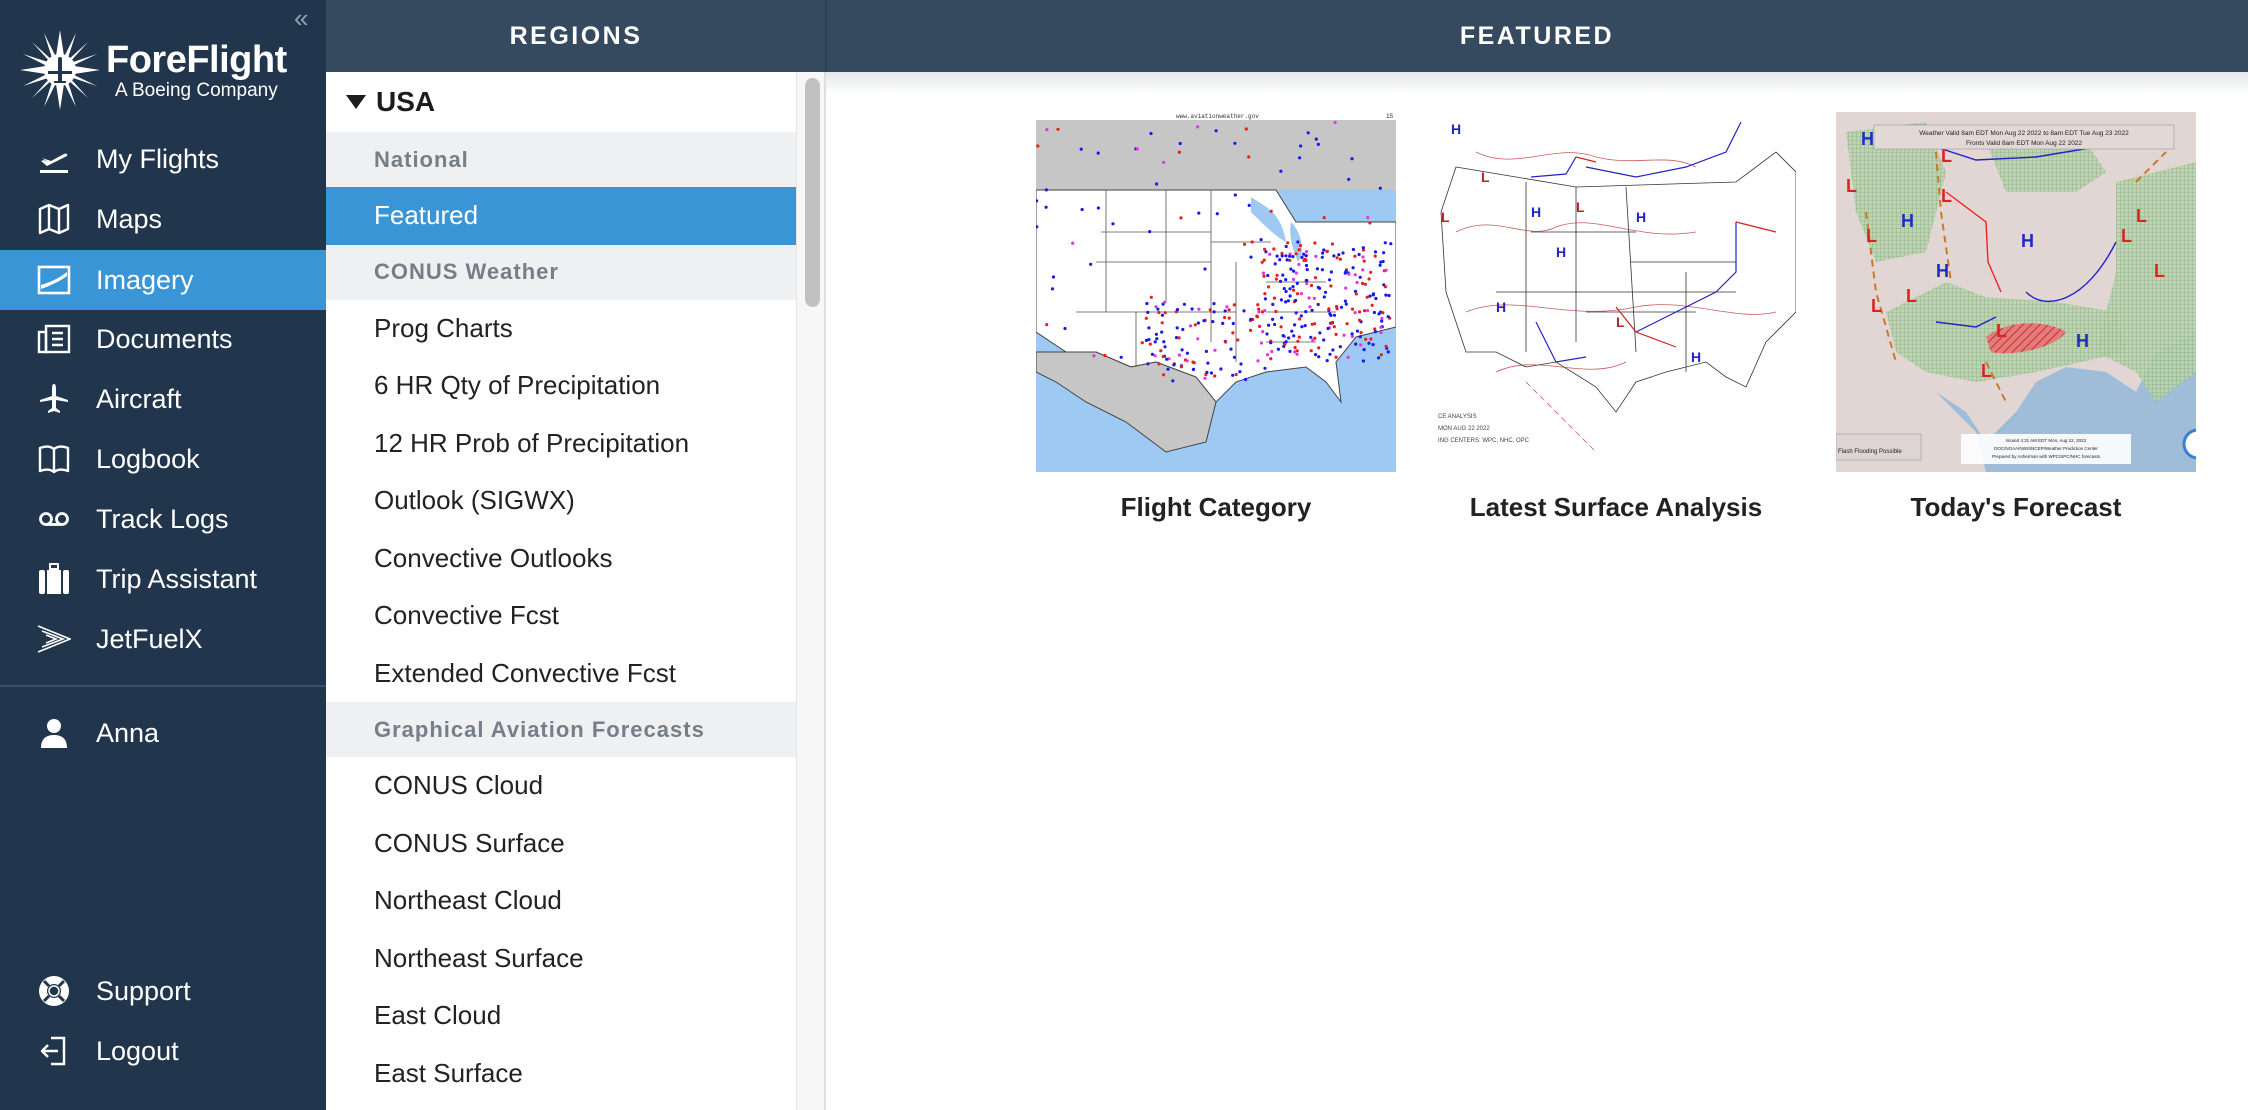  Describe the element at coordinates (153, 70) in the screenshot. I see `foreflight-logo: ForeFlight A Boeing Company` at that location.